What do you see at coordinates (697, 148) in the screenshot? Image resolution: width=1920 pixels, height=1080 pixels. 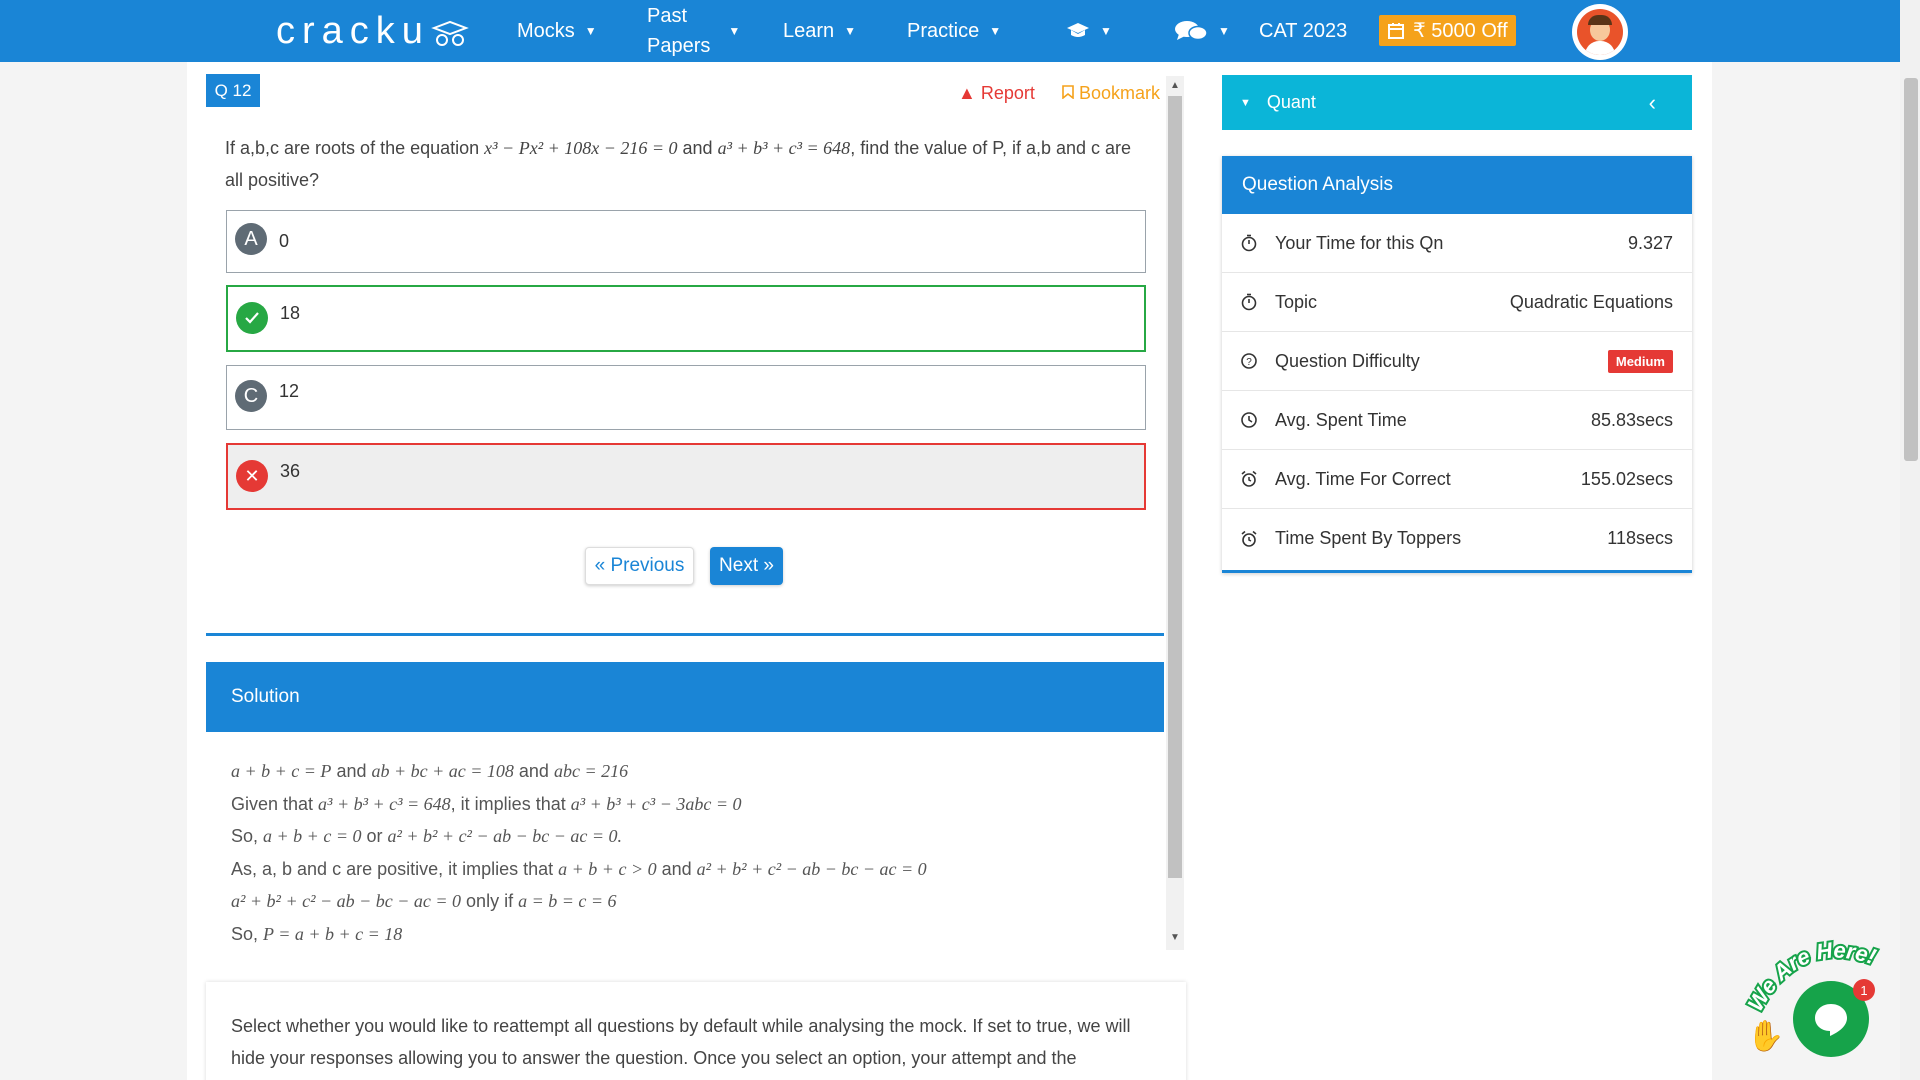 I see `question-text-mid: and` at bounding box center [697, 148].